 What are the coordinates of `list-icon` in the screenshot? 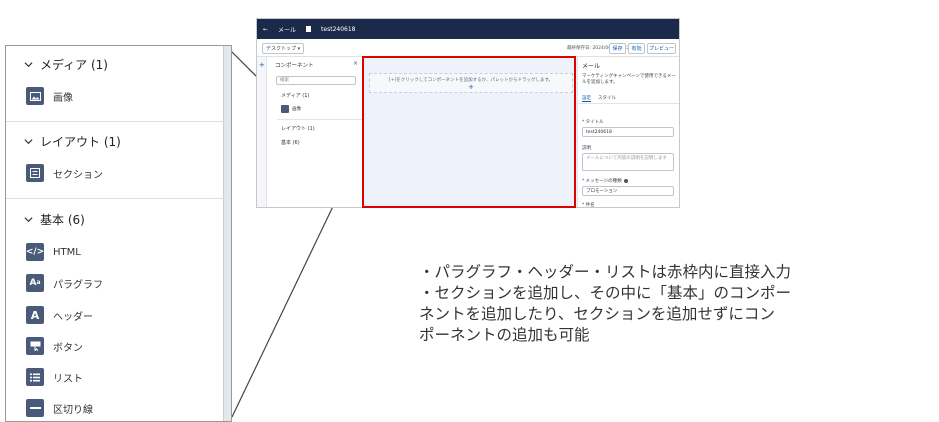 It's located at (35, 377).